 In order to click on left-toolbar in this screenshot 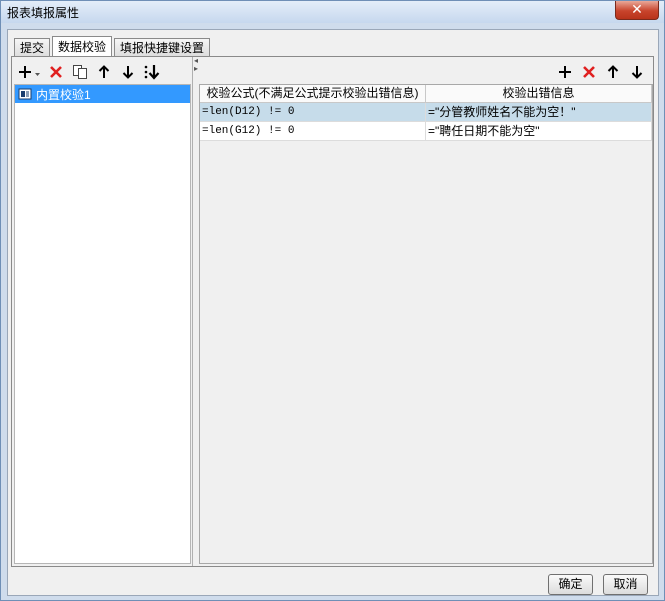, I will do `click(90, 72)`.